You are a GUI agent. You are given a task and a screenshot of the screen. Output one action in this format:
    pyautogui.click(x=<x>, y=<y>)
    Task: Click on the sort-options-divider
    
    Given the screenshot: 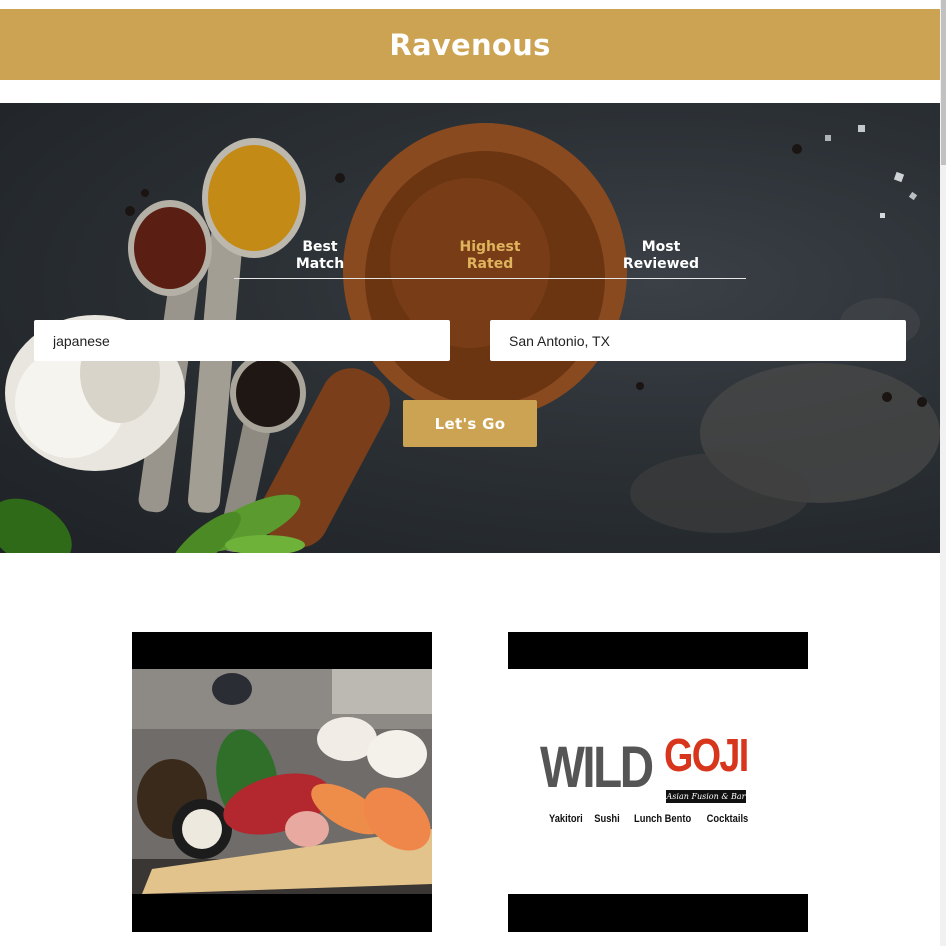 What is the action you would take?
    pyautogui.click(x=490, y=278)
    